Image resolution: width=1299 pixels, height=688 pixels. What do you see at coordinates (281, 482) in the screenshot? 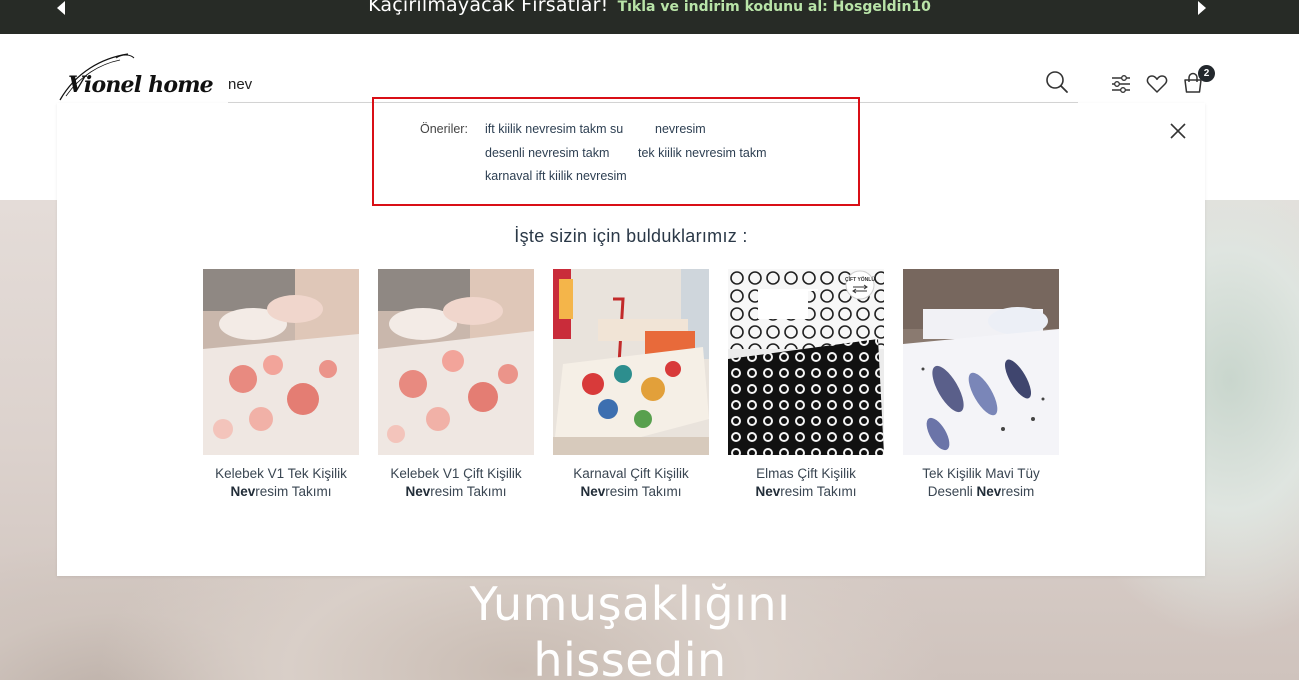
I see `product-name: Kelebek V1 Tek Kişilik Nevresim Takımı` at bounding box center [281, 482].